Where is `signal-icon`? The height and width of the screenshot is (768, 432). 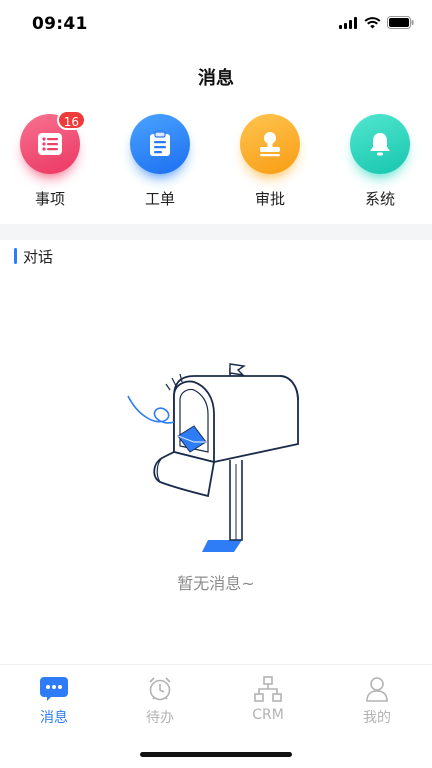 signal-icon is located at coordinates (348, 22).